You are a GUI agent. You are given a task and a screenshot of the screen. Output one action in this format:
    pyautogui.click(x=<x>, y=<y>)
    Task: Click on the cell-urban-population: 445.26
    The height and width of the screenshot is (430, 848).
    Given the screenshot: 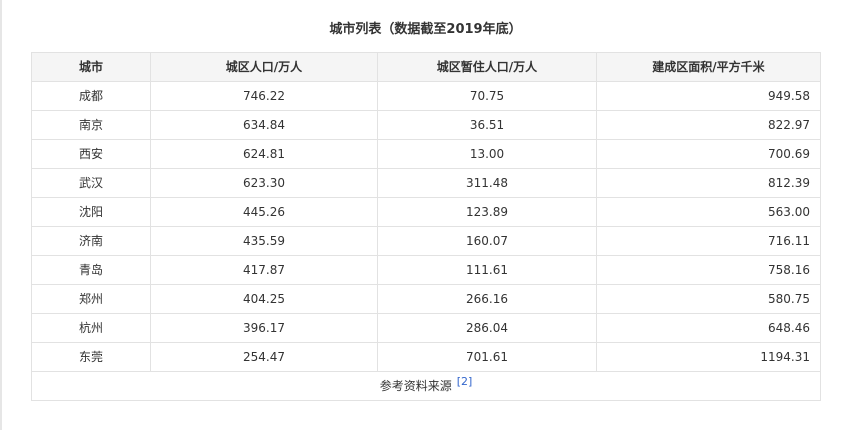 What is the action you would take?
    pyautogui.click(x=264, y=212)
    